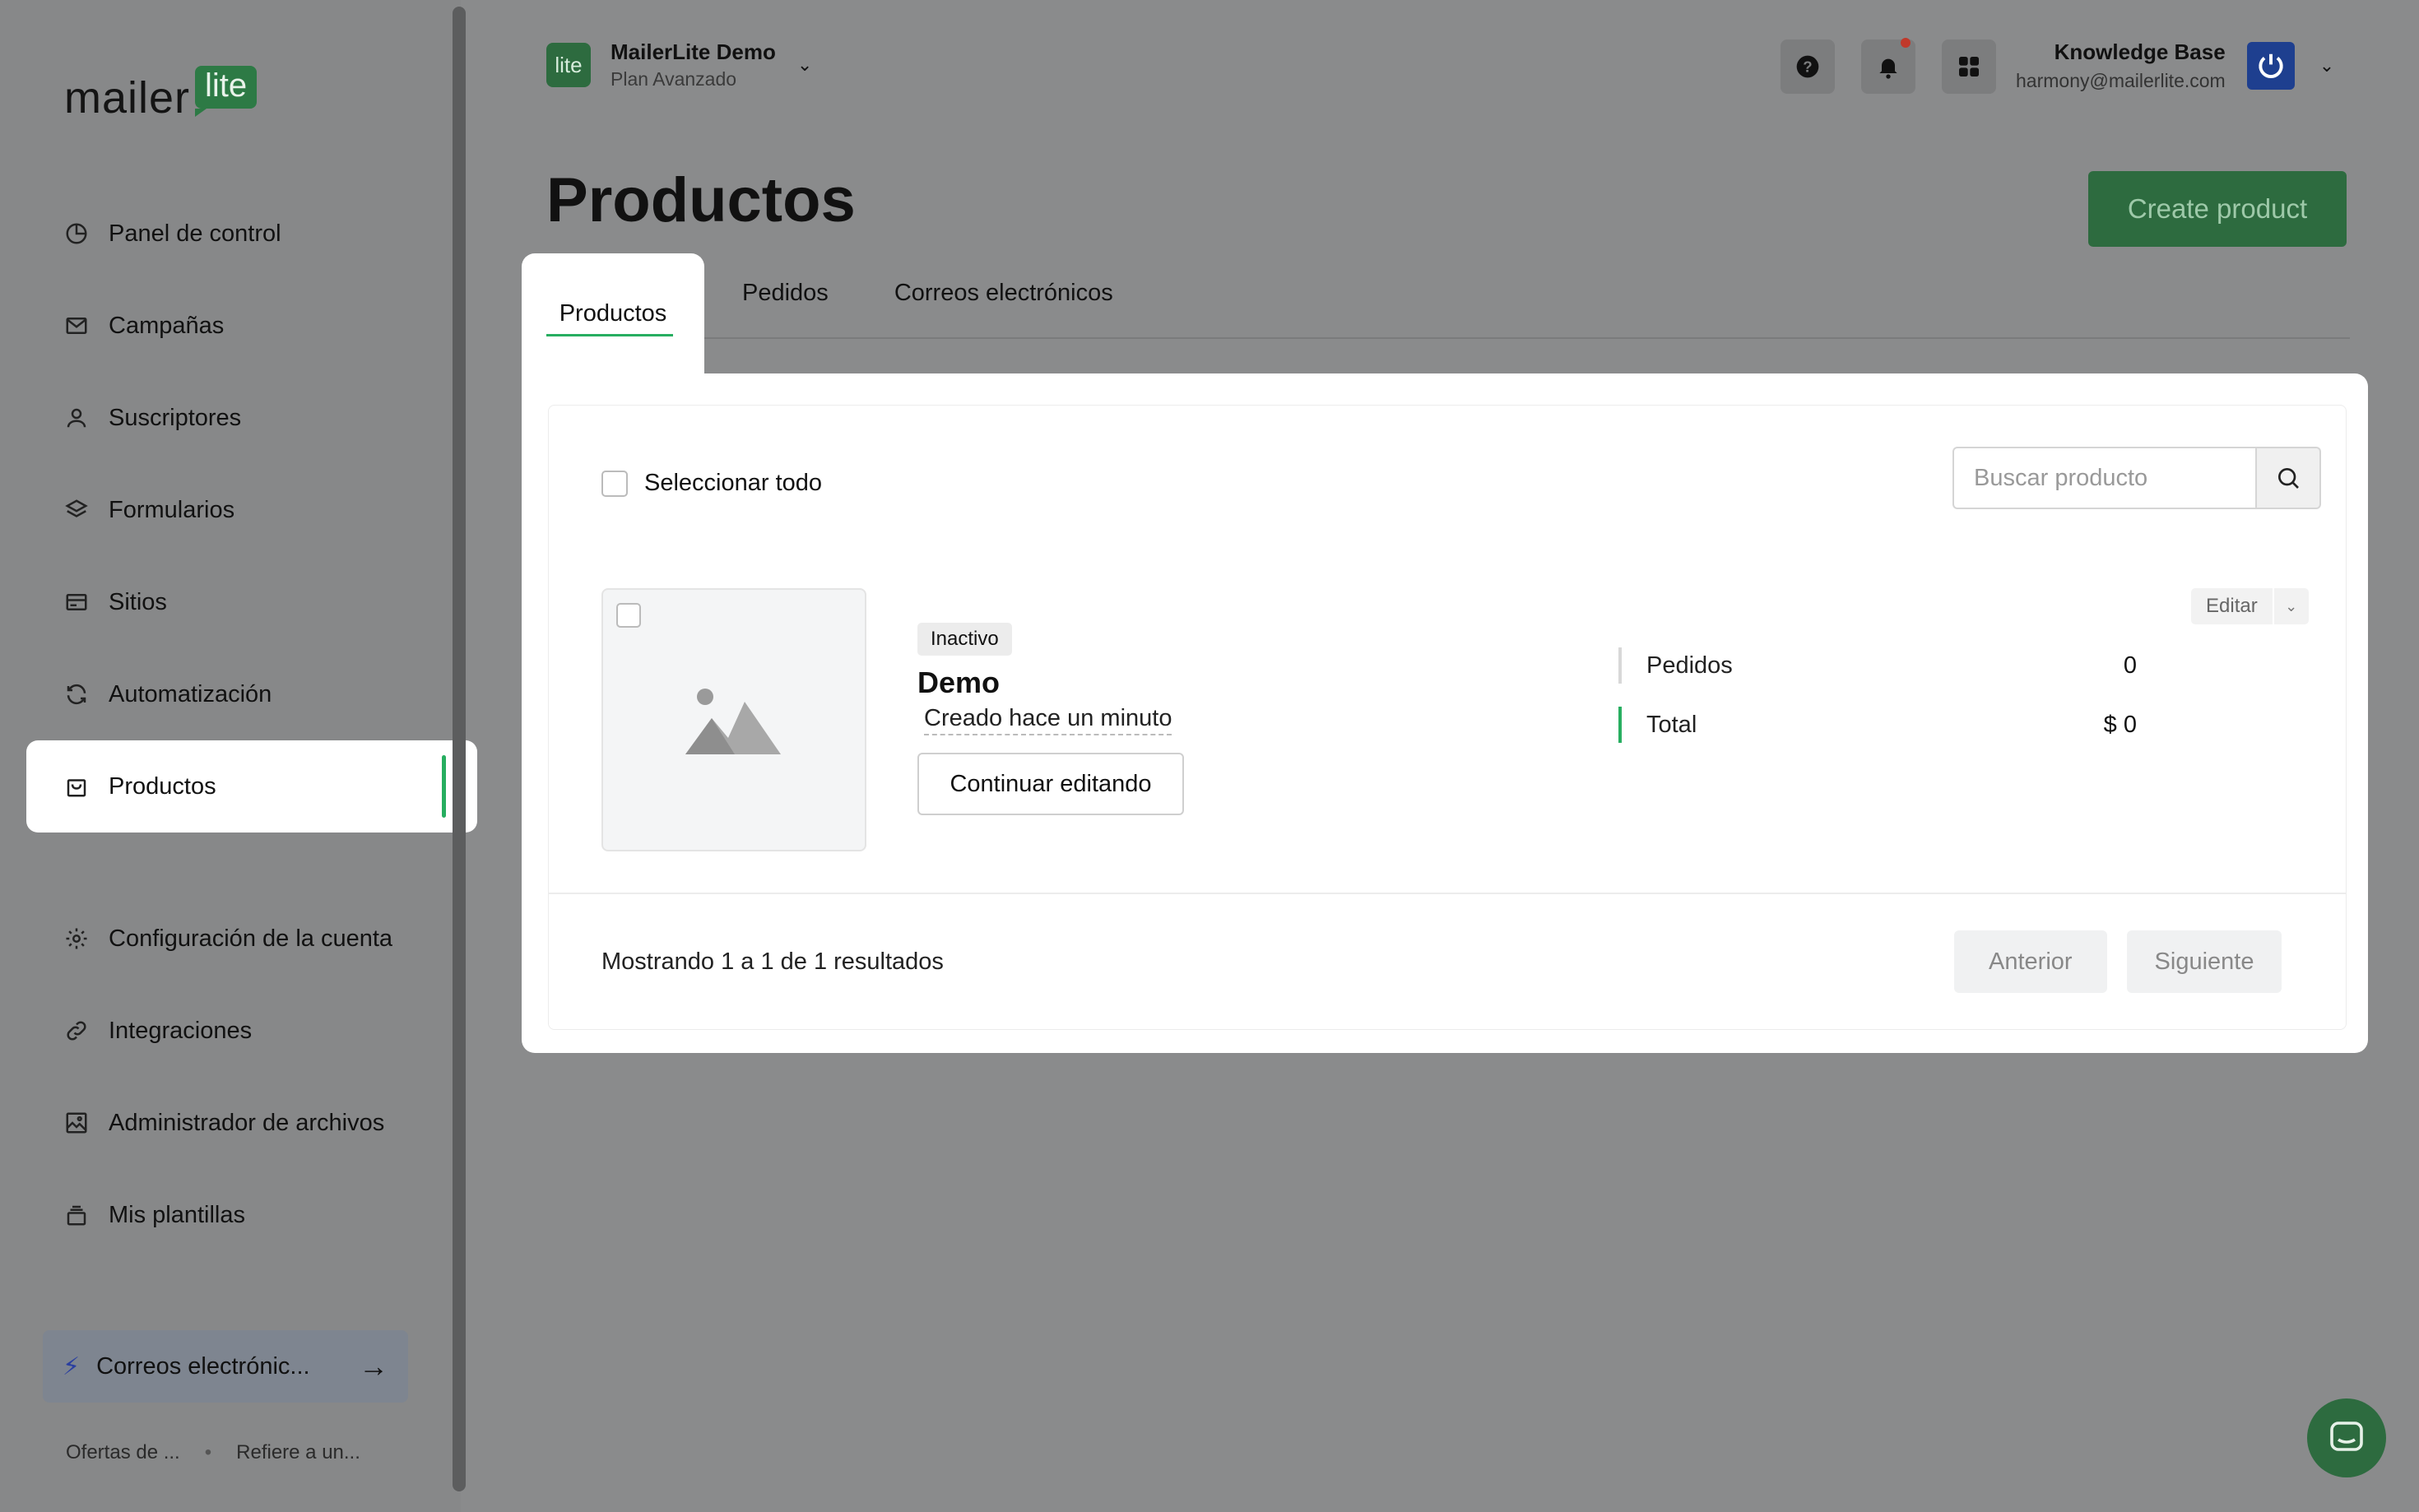 This screenshot has width=2419, height=1512. I want to click on search-button, so click(2289, 478).